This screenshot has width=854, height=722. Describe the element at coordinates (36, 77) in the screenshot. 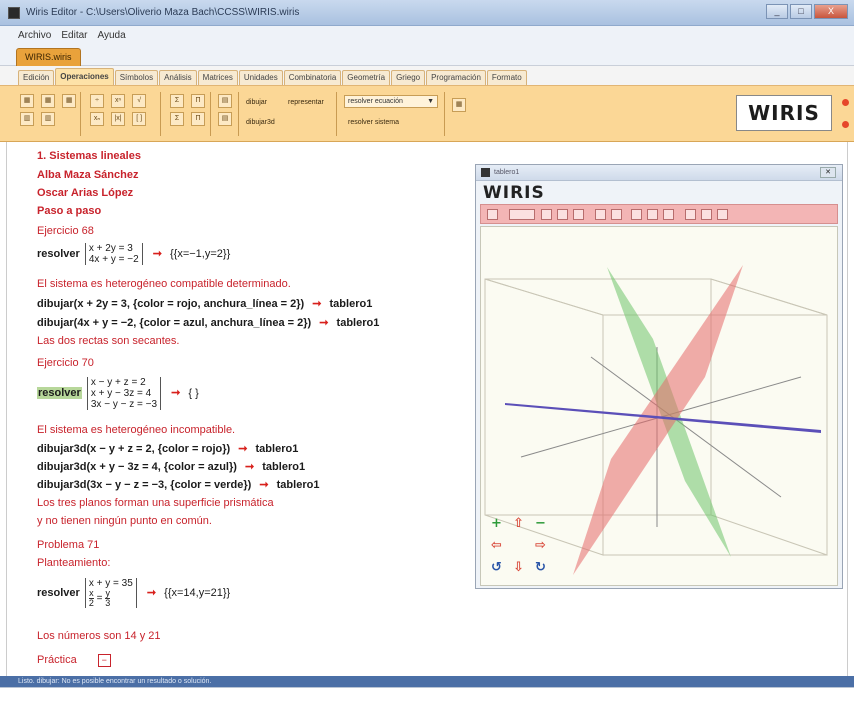

I see `tab-edicion: Edición` at that location.